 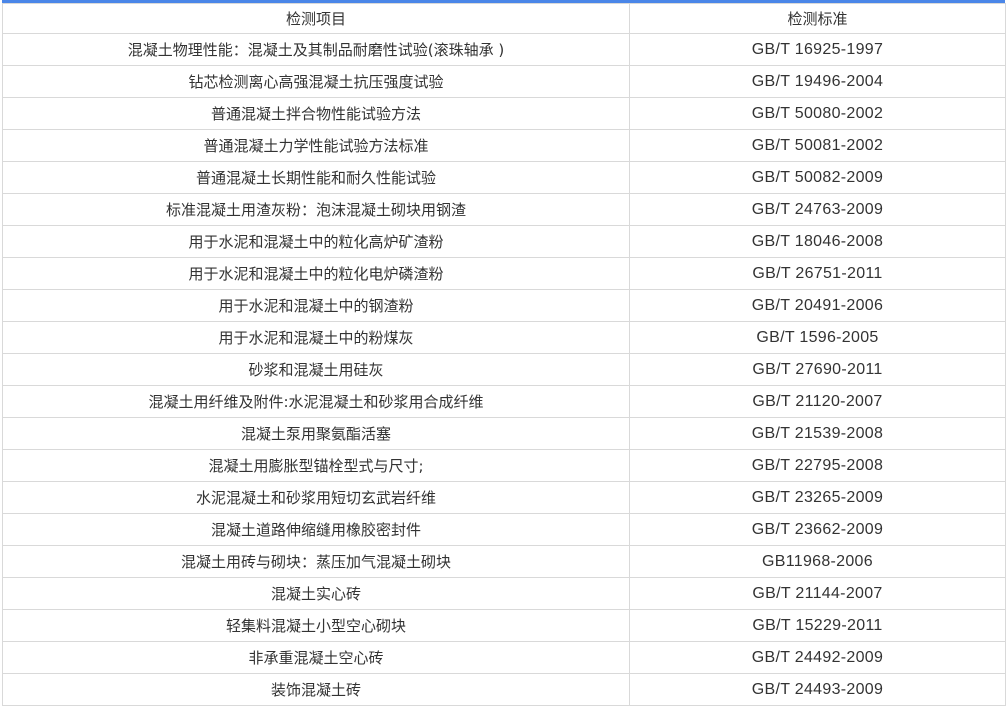 I want to click on test-item-cell: 混凝土泵用聚氨酯活塞, so click(x=316, y=433).